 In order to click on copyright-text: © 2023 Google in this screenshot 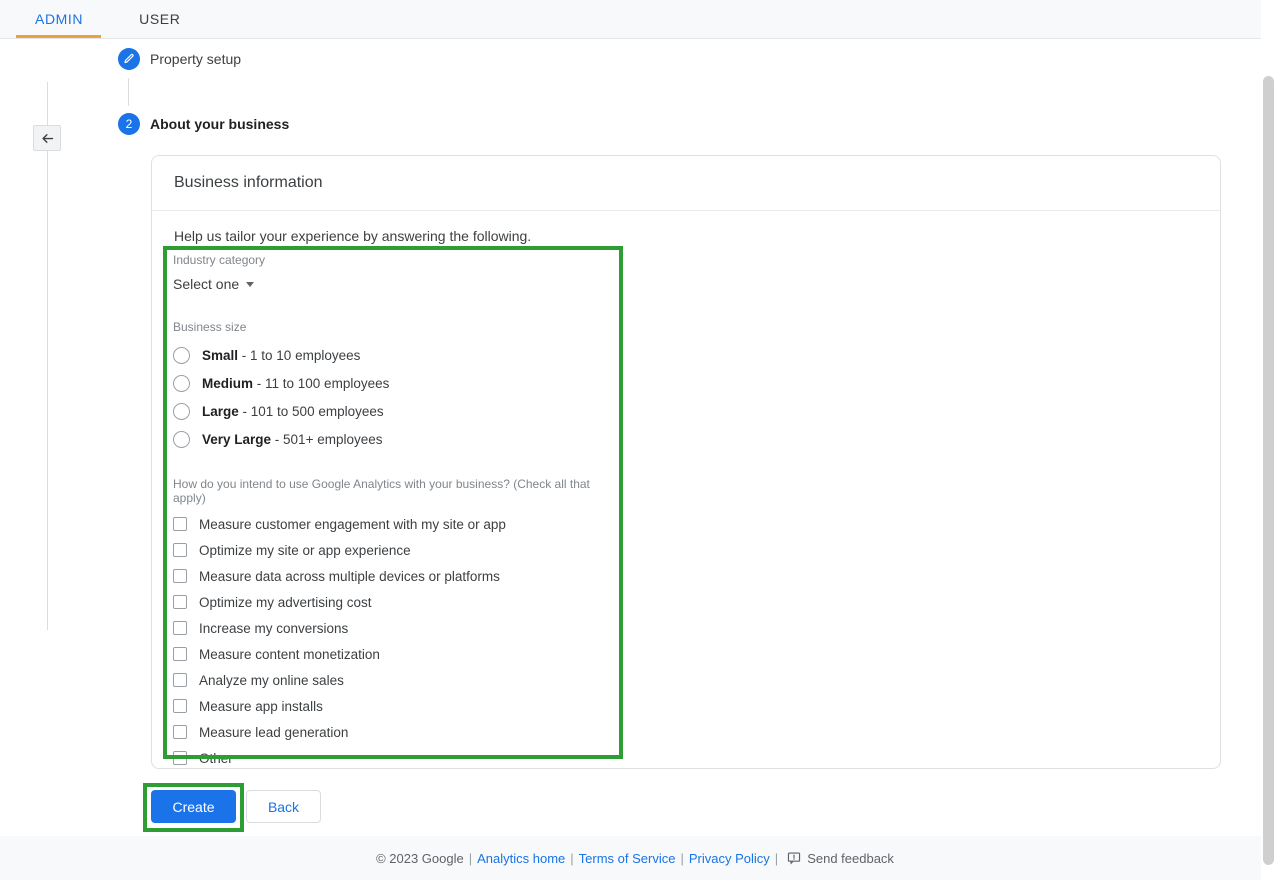, I will do `click(420, 858)`.